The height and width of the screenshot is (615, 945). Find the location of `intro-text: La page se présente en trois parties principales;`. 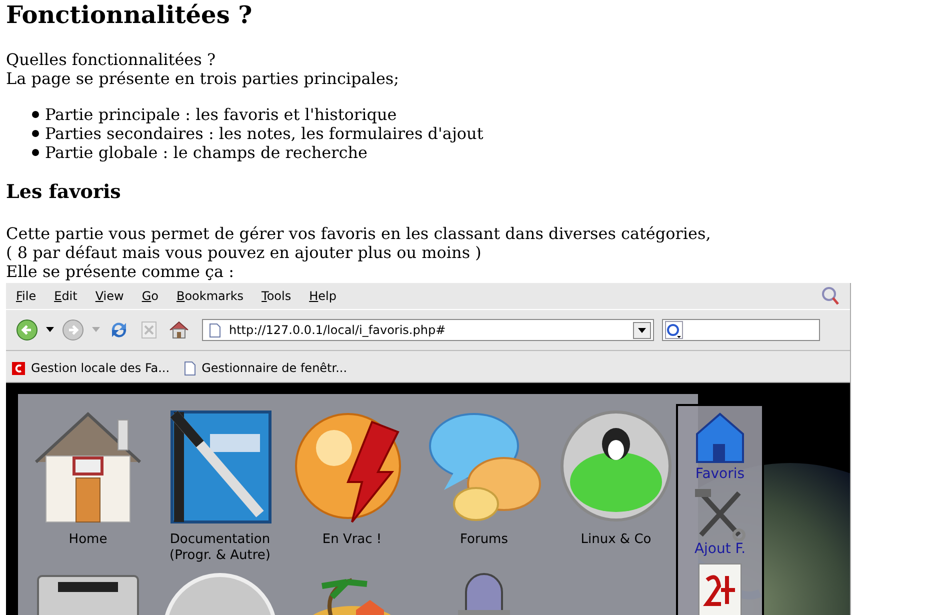

intro-text: La page se présente en trois parties principales; is located at coordinates (203, 78).